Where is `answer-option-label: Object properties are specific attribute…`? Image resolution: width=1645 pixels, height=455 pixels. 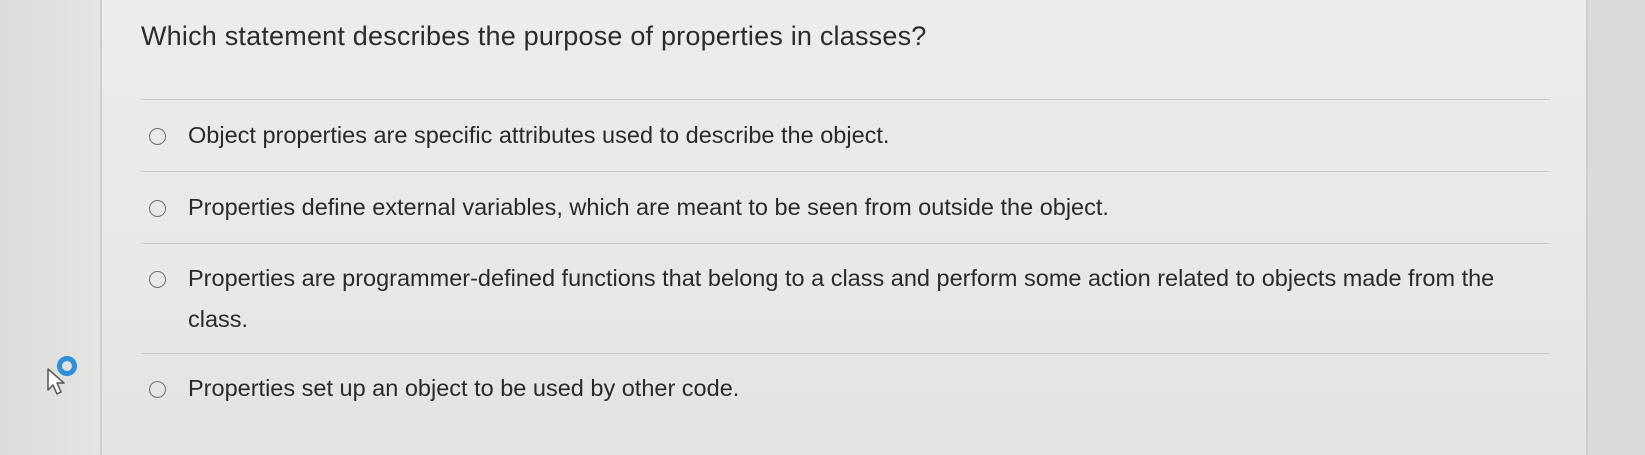 answer-option-label: Object properties are specific attribute… is located at coordinates (539, 135).